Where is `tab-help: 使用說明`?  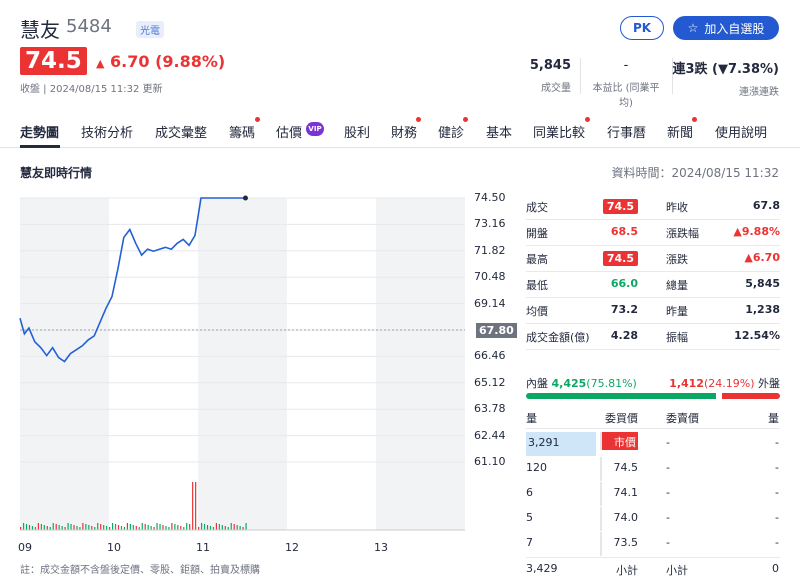 tab-help: 使用說明 is located at coordinates (741, 131).